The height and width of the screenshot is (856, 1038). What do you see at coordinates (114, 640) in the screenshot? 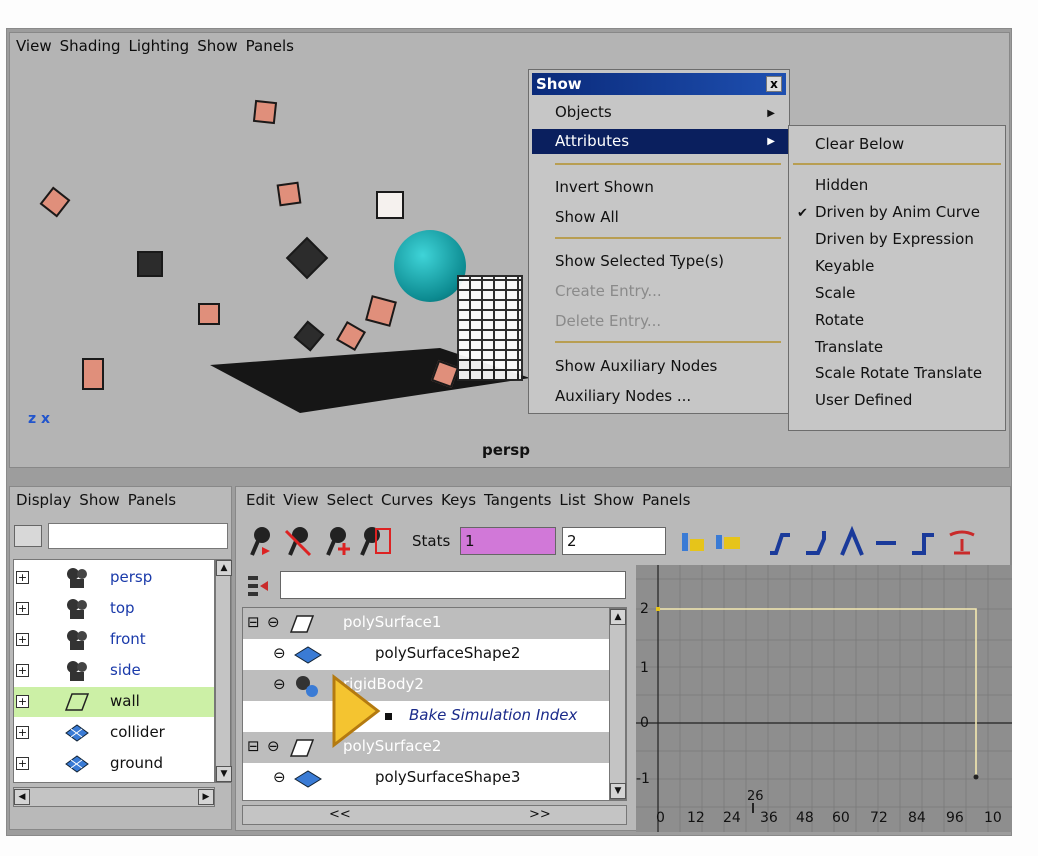
I see `outliner-item-front: + front` at bounding box center [114, 640].